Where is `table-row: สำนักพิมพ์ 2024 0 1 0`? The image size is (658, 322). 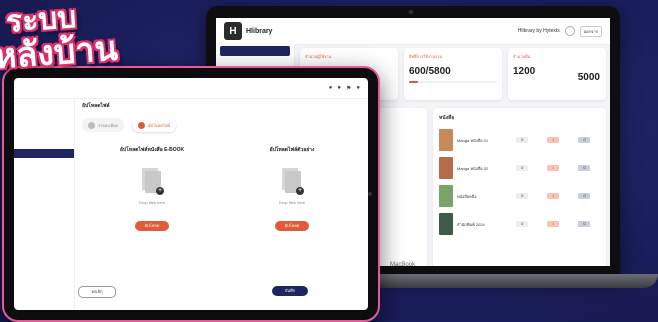
table-row: สำนักพิมพ์ 2024 0 1 0 is located at coordinates (519, 224).